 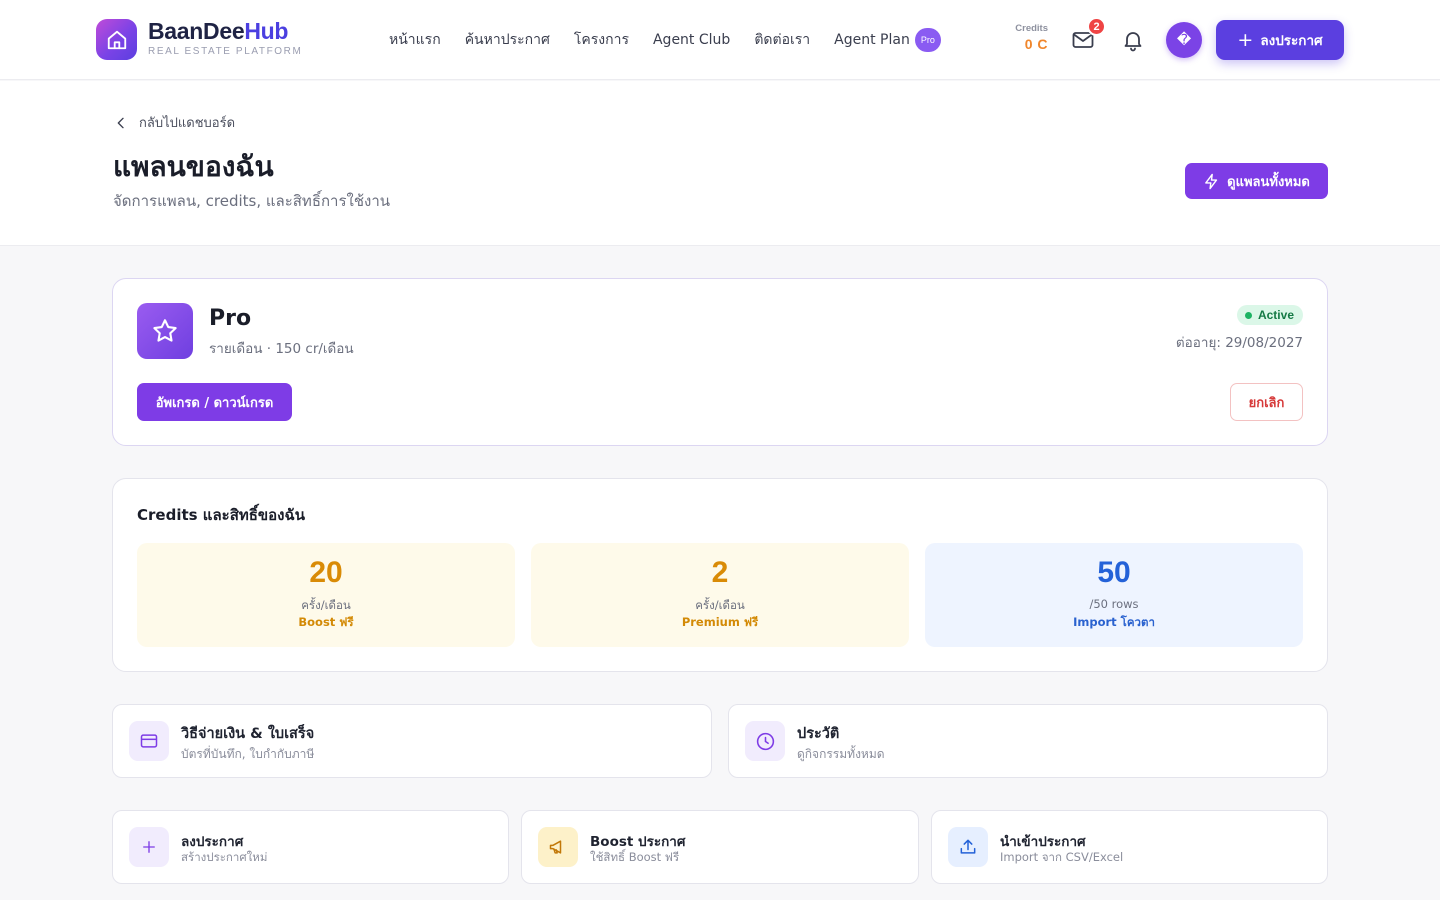 What do you see at coordinates (1133, 40) in the screenshot?
I see `bell-icon` at bounding box center [1133, 40].